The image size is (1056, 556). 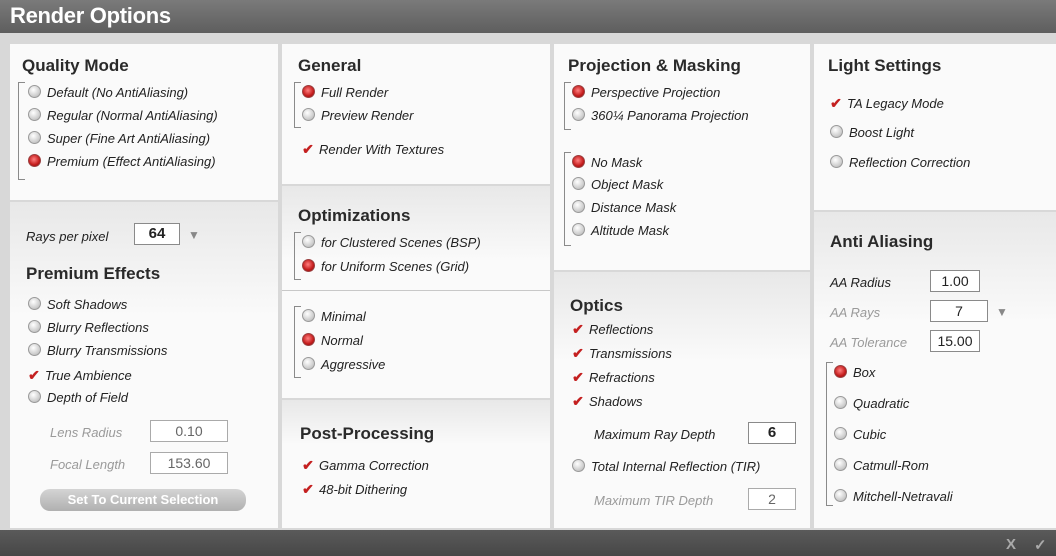 I want to click on title-bar: Render Options, so click(x=528, y=16).